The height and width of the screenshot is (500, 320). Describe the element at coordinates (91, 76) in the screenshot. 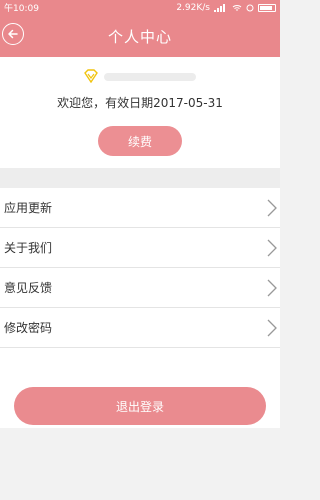

I see `vip-diamond-icon` at that location.